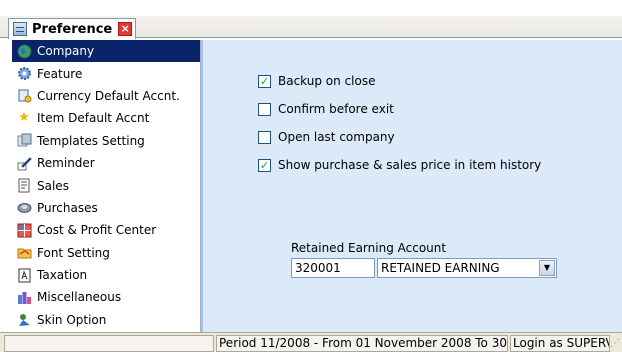  What do you see at coordinates (125, 29) in the screenshot?
I see `close-icon: ×` at bounding box center [125, 29].